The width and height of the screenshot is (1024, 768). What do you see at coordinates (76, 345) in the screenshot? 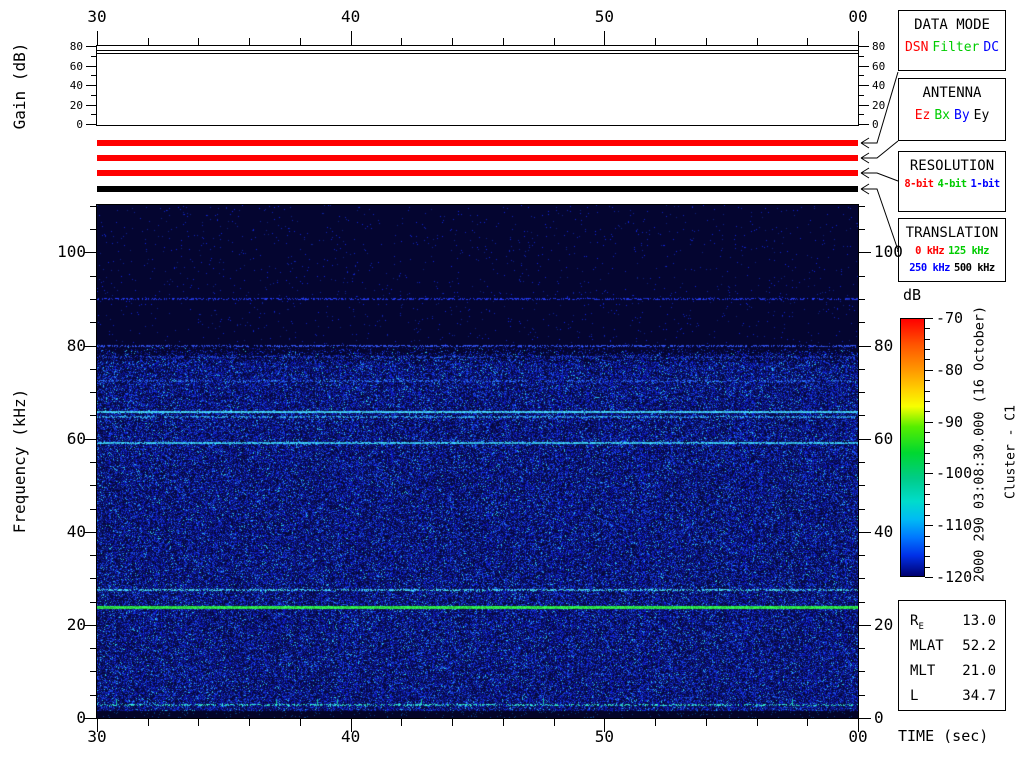
I see `axis-tick-label: 80` at bounding box center [76, 345].